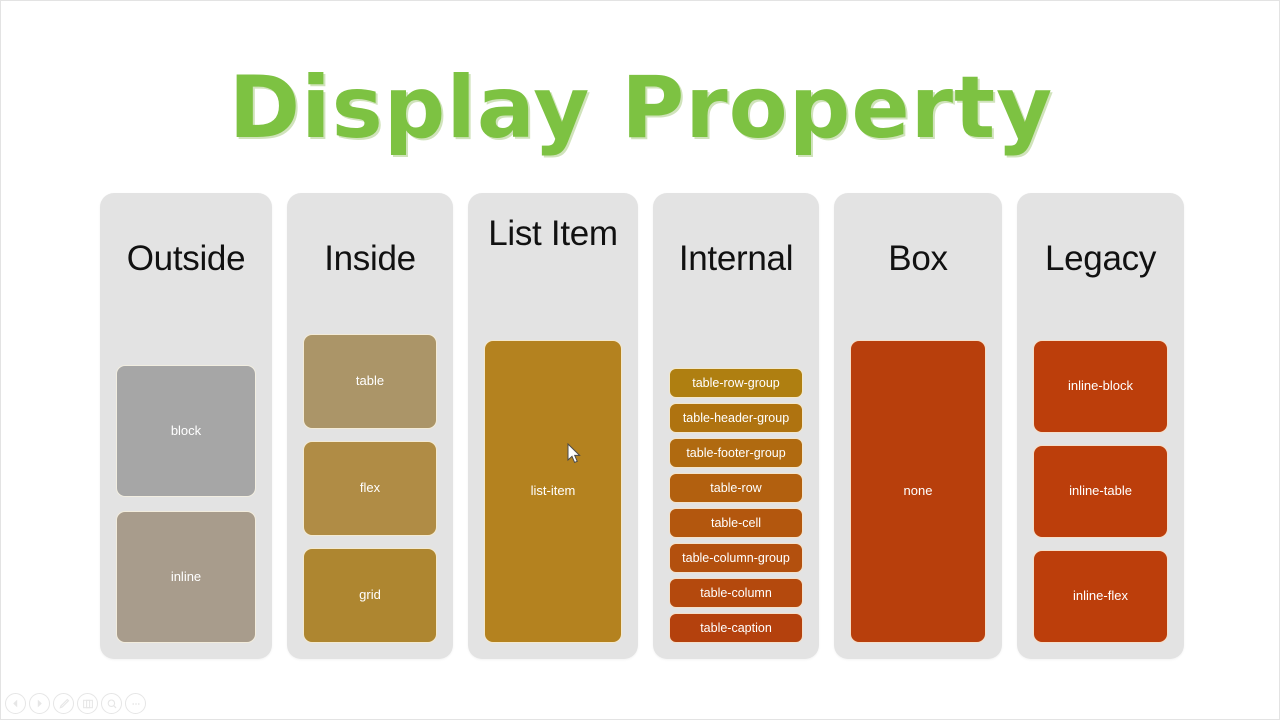  I want to click on chevron-left-icon, so click(15, 703).